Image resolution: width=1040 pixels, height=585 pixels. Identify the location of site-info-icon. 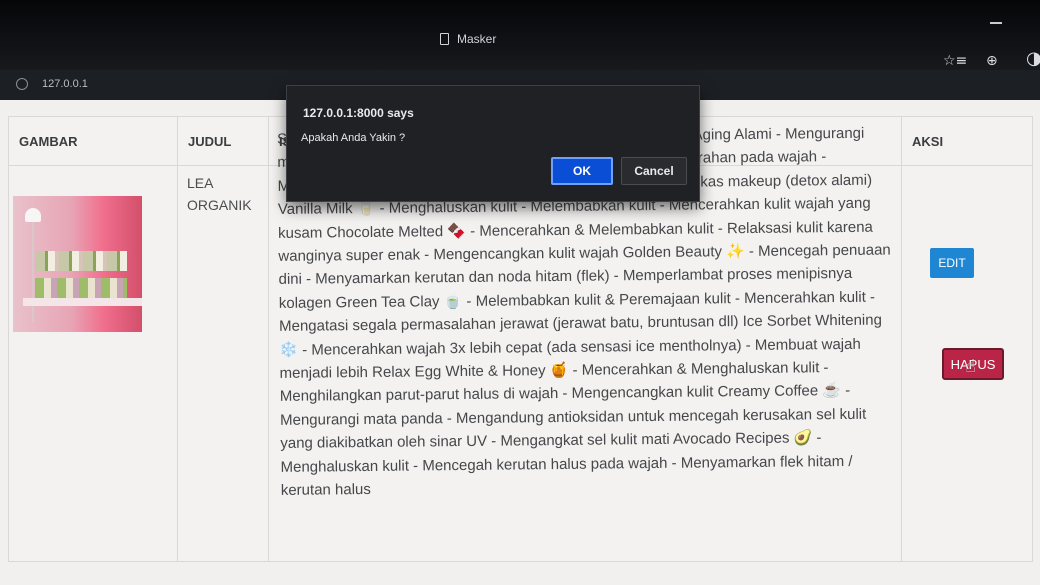
(22, 84).